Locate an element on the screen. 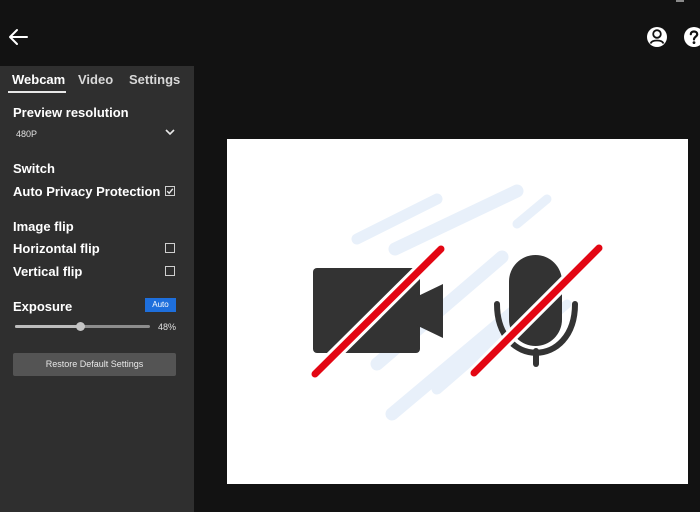 The width and height of the screenshot is (700, 512). switch-title: Switch is located at coordinates (34, 168).